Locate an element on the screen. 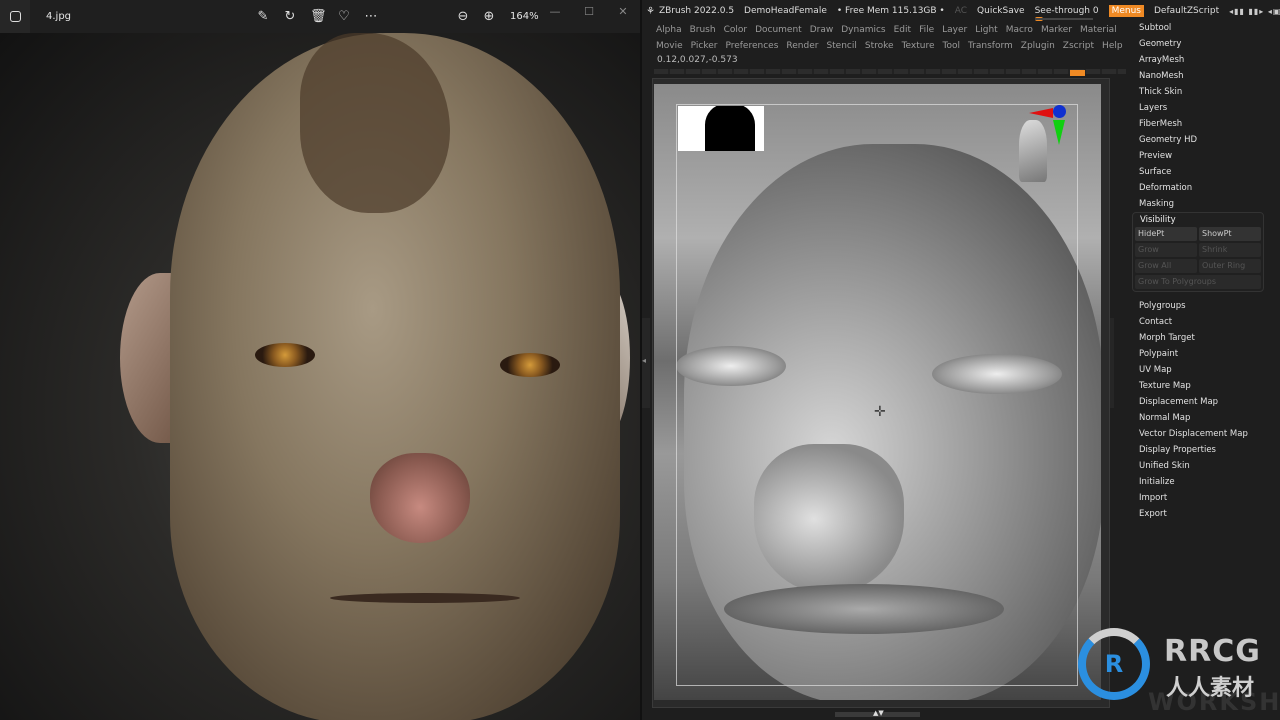  palette-initialize: Initialize is located at coordinates (1207, 482).